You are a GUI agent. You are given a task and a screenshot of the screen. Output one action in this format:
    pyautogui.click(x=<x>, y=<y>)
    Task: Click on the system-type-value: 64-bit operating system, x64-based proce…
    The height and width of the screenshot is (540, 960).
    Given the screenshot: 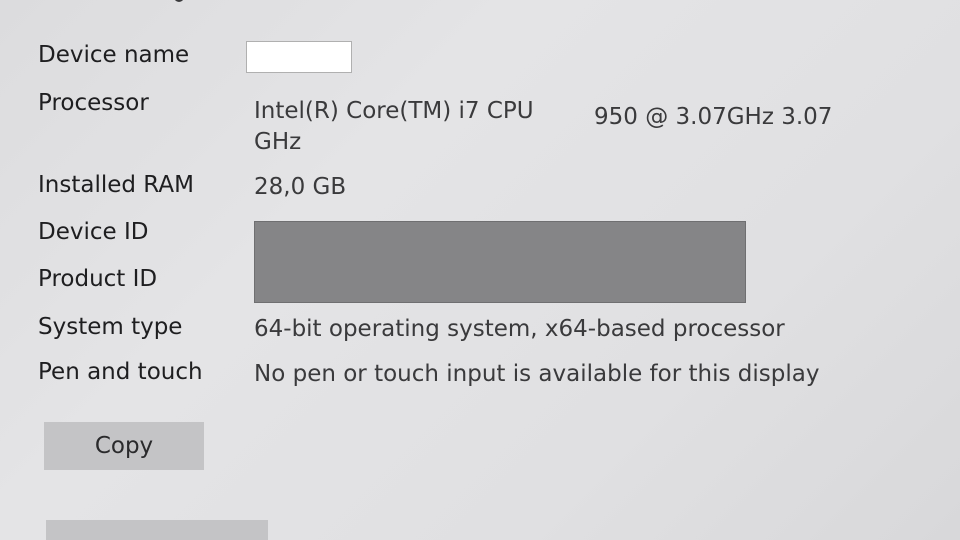 What is the action you would take?
    pyautogui.click(x=519, y=329)
    